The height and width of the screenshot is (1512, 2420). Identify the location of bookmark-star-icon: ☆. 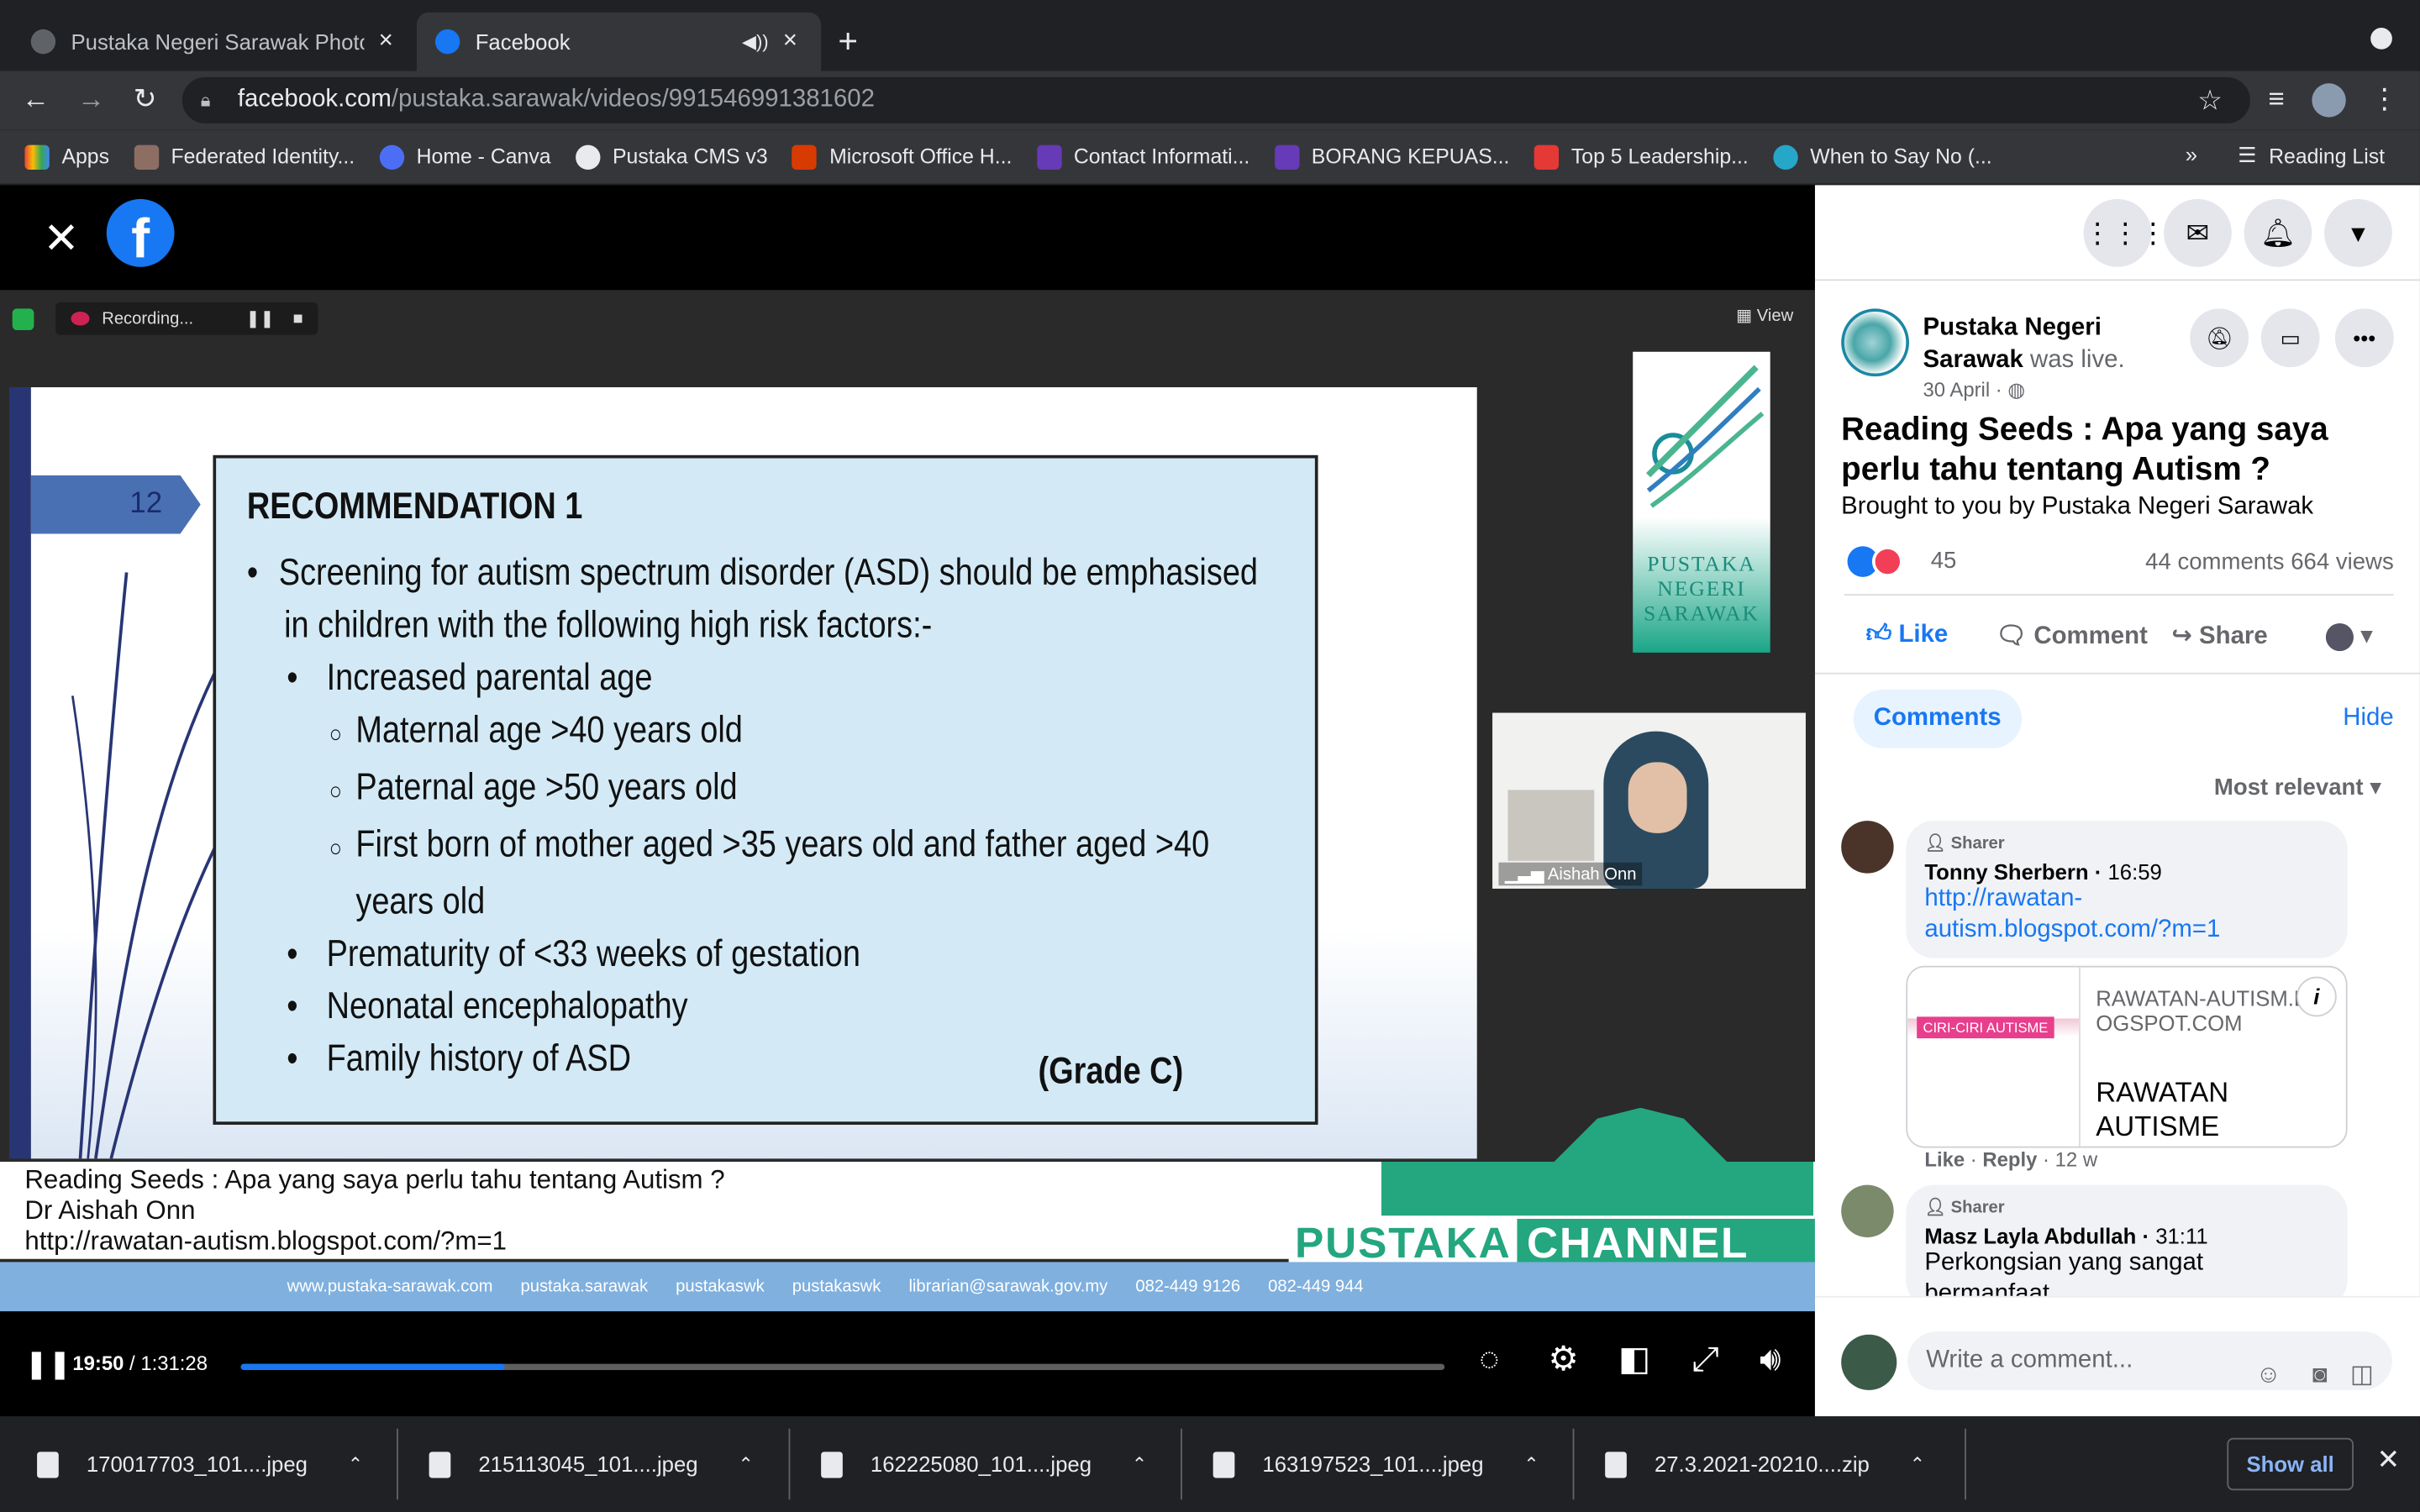
(2210, 100).